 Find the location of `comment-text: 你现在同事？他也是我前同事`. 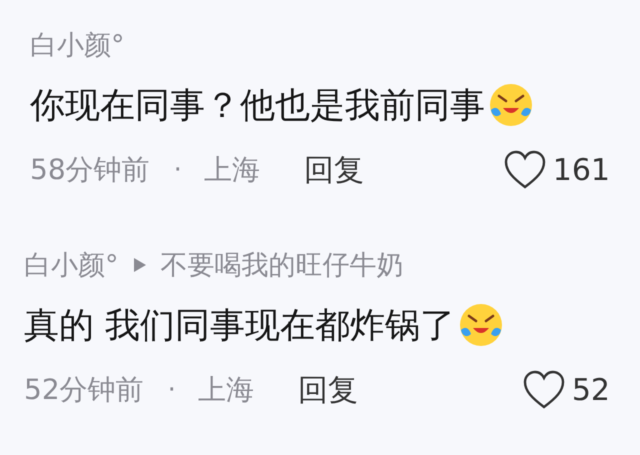

comment-text: 你现在同事？他也是我前同事 is located at coordinates (257, 106).